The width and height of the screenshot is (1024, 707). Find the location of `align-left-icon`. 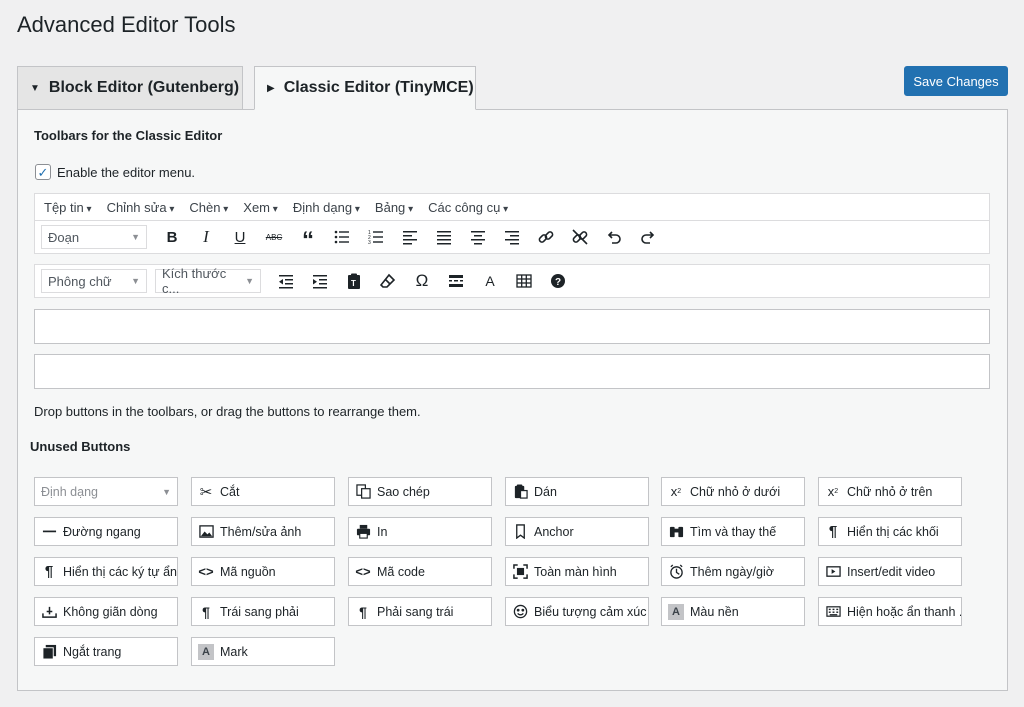

align-left-icon is located at coordinates (410, 237).